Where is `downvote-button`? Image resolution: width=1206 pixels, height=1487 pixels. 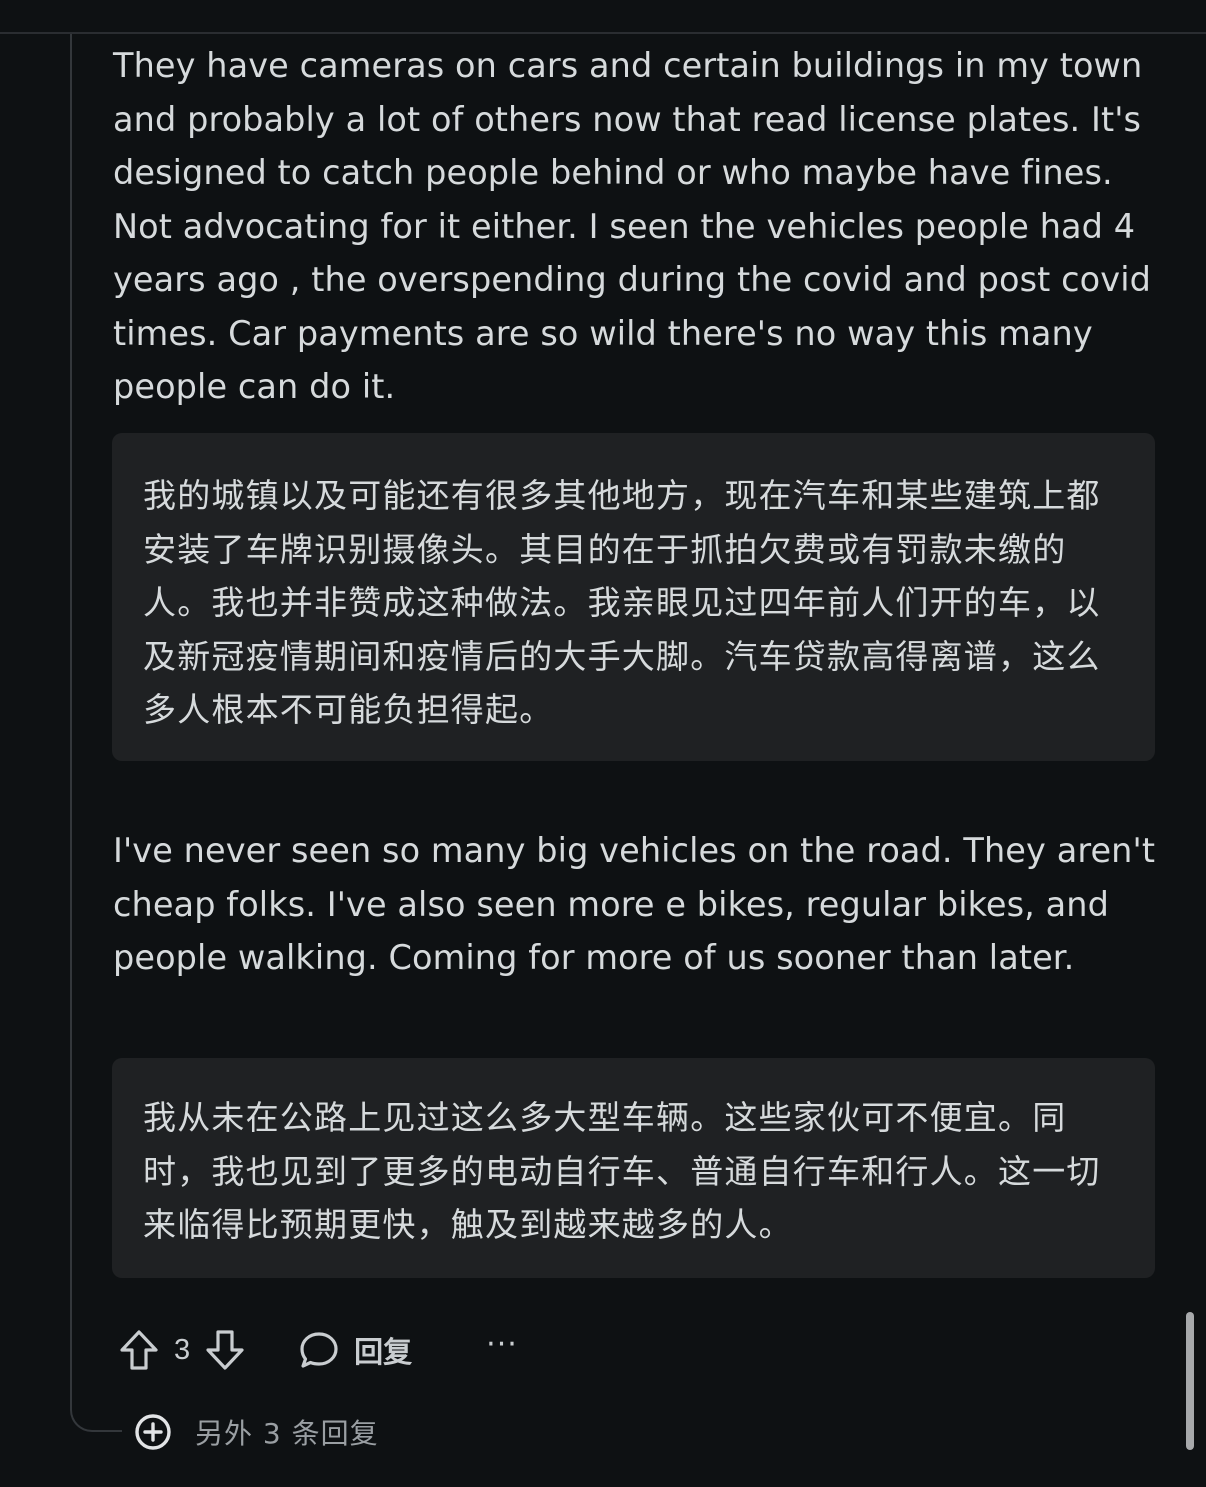 downvote-button is located at coordinates (225, 1350).